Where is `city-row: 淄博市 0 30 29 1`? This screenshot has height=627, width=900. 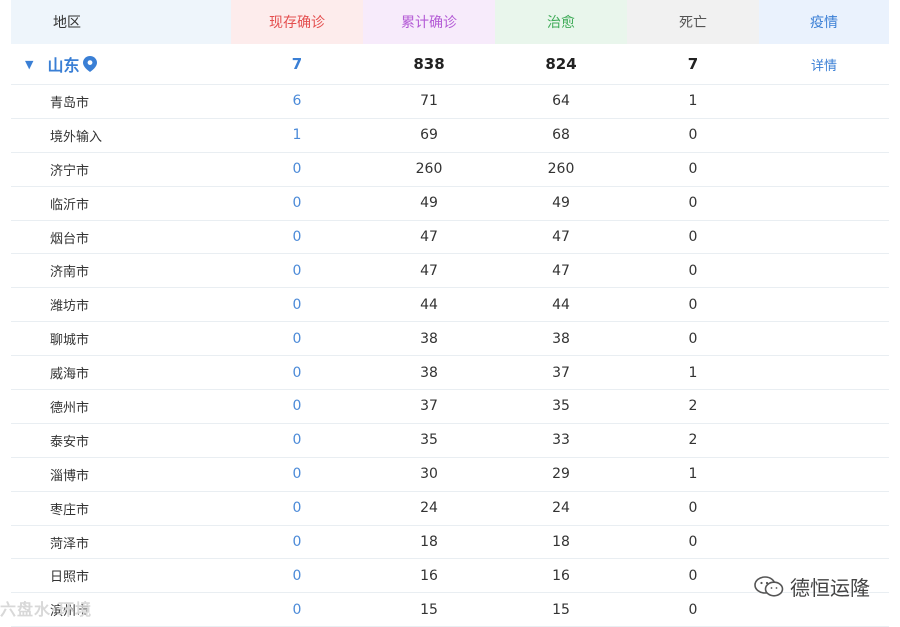 city-row: 淄博市 0 30 29 1 is located at coordinates (450, 475).